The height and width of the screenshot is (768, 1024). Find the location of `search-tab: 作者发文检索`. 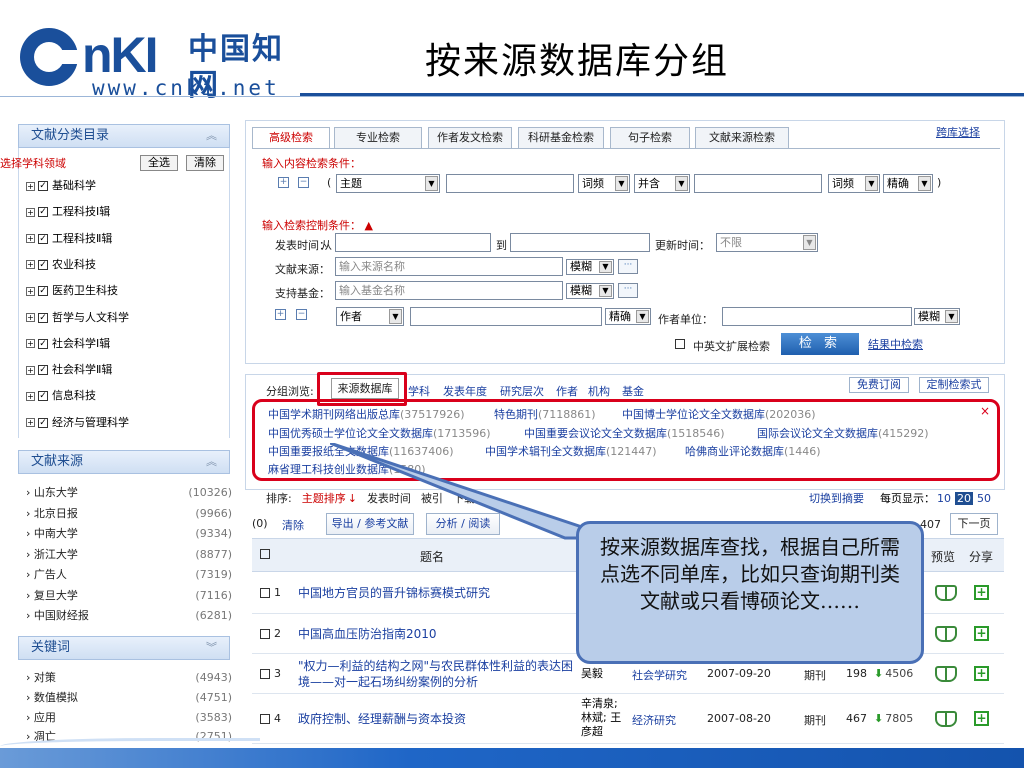

search-tab: 作者发文检索 is located at coordinates (470, 138).